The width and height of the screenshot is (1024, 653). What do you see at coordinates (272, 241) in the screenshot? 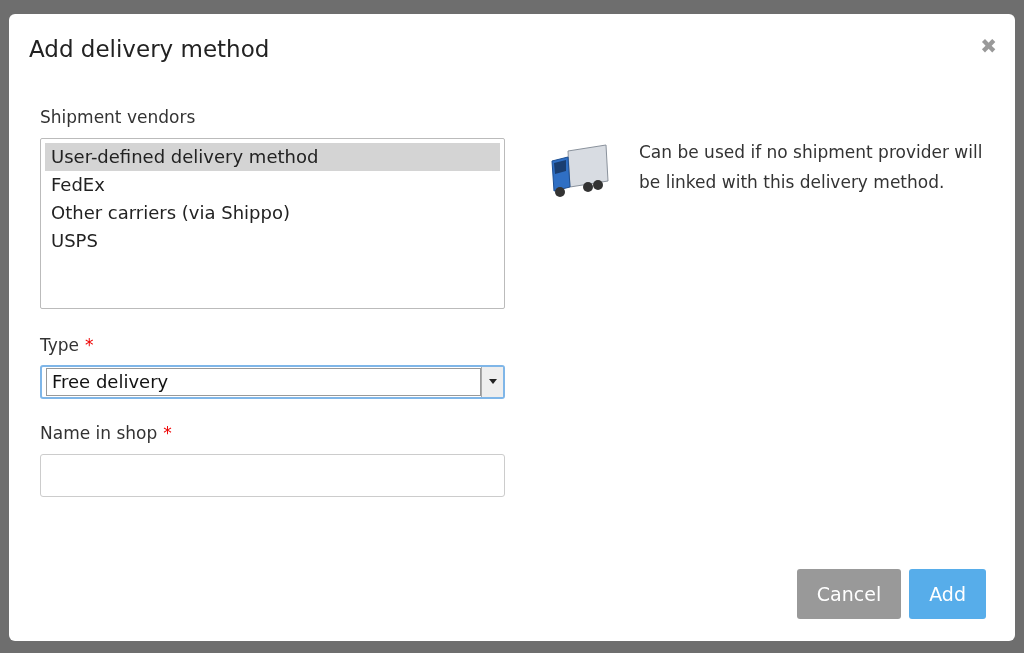
I see `vendor-option: USPS` at bounding box center [272, 241].